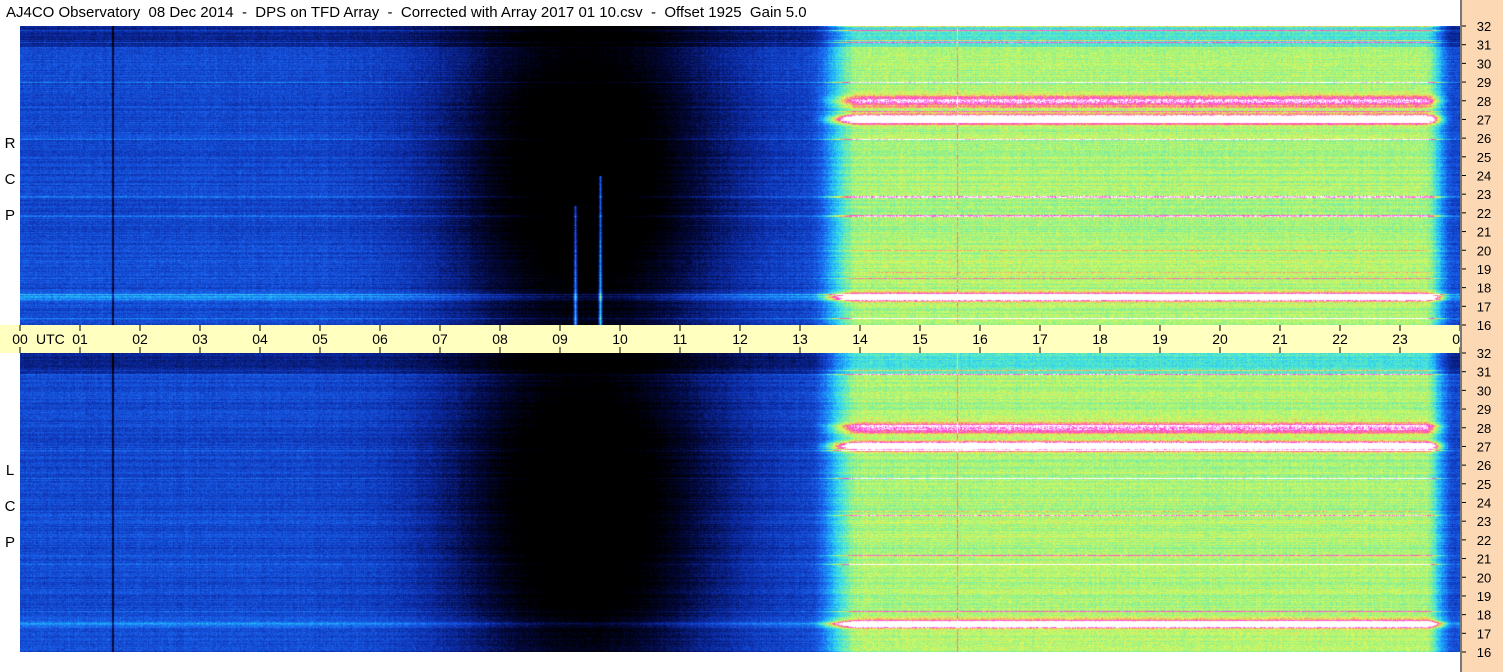  What do you see at coordinates (1484, 269) in the screenshot?
I see `rcp-freq-tick-label: 19` at bounding box center [1484, 269].